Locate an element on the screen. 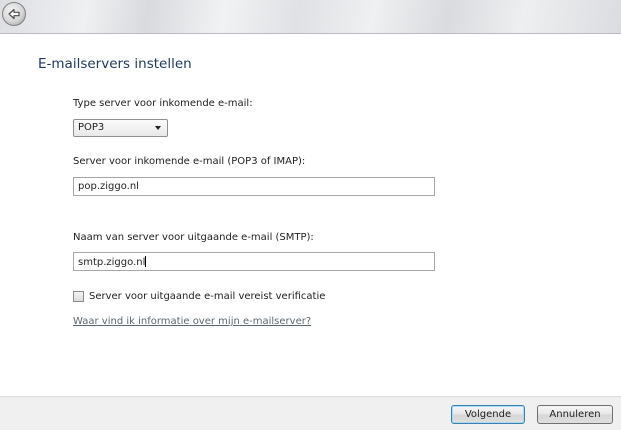 The width and height of the screenshot is (621, 430). incoming-type-value: POP3 is located at coordinates (91, 127).